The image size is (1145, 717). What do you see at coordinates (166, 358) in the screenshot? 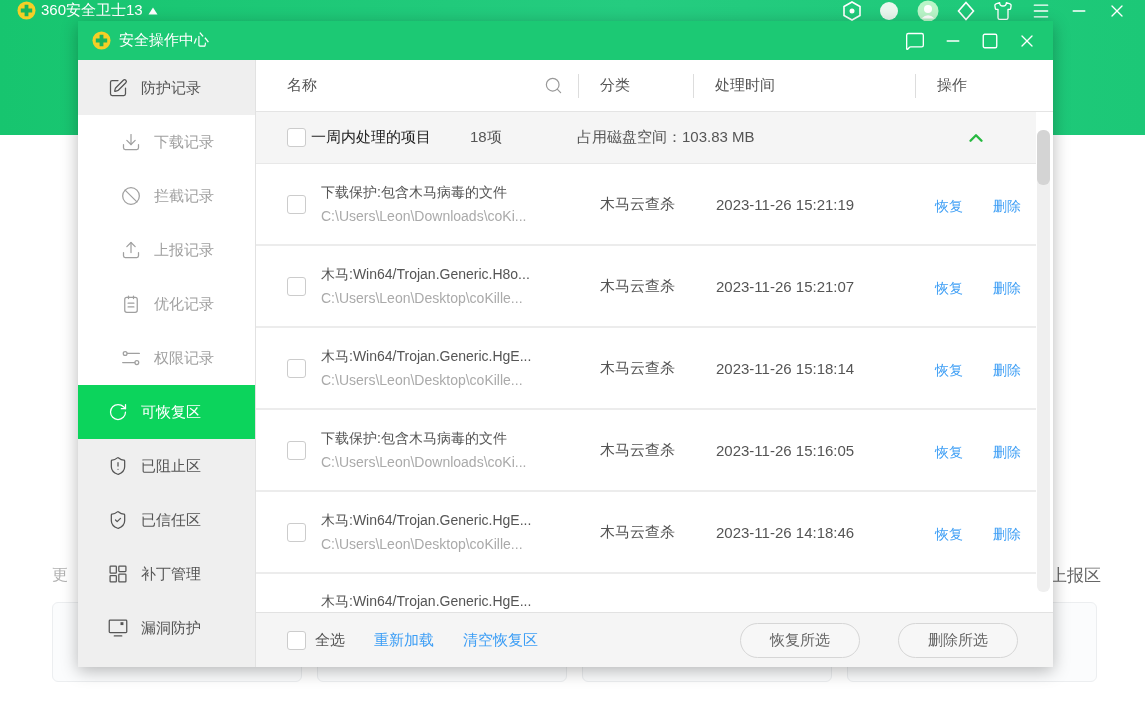
I see `sidebar-item: 权限记录` at bounding box center [166, 358].